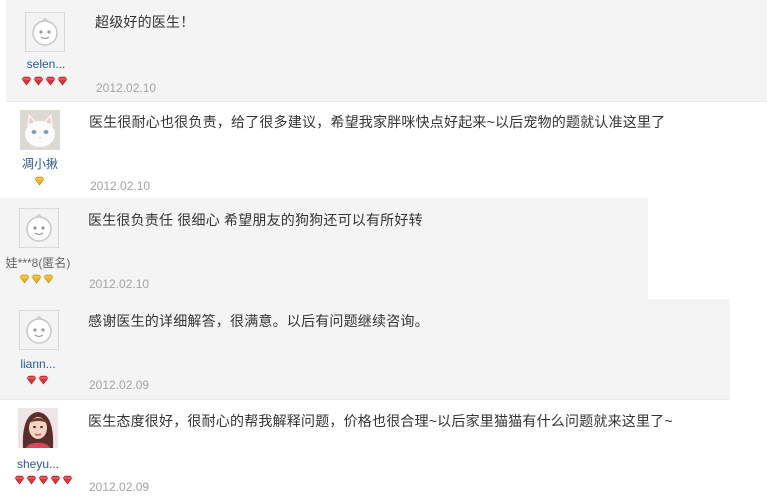 Image resolution: width=767 pixels, height=502 pixels. I want to click on reviewer-name: 凋小揪, so click(40, 163).